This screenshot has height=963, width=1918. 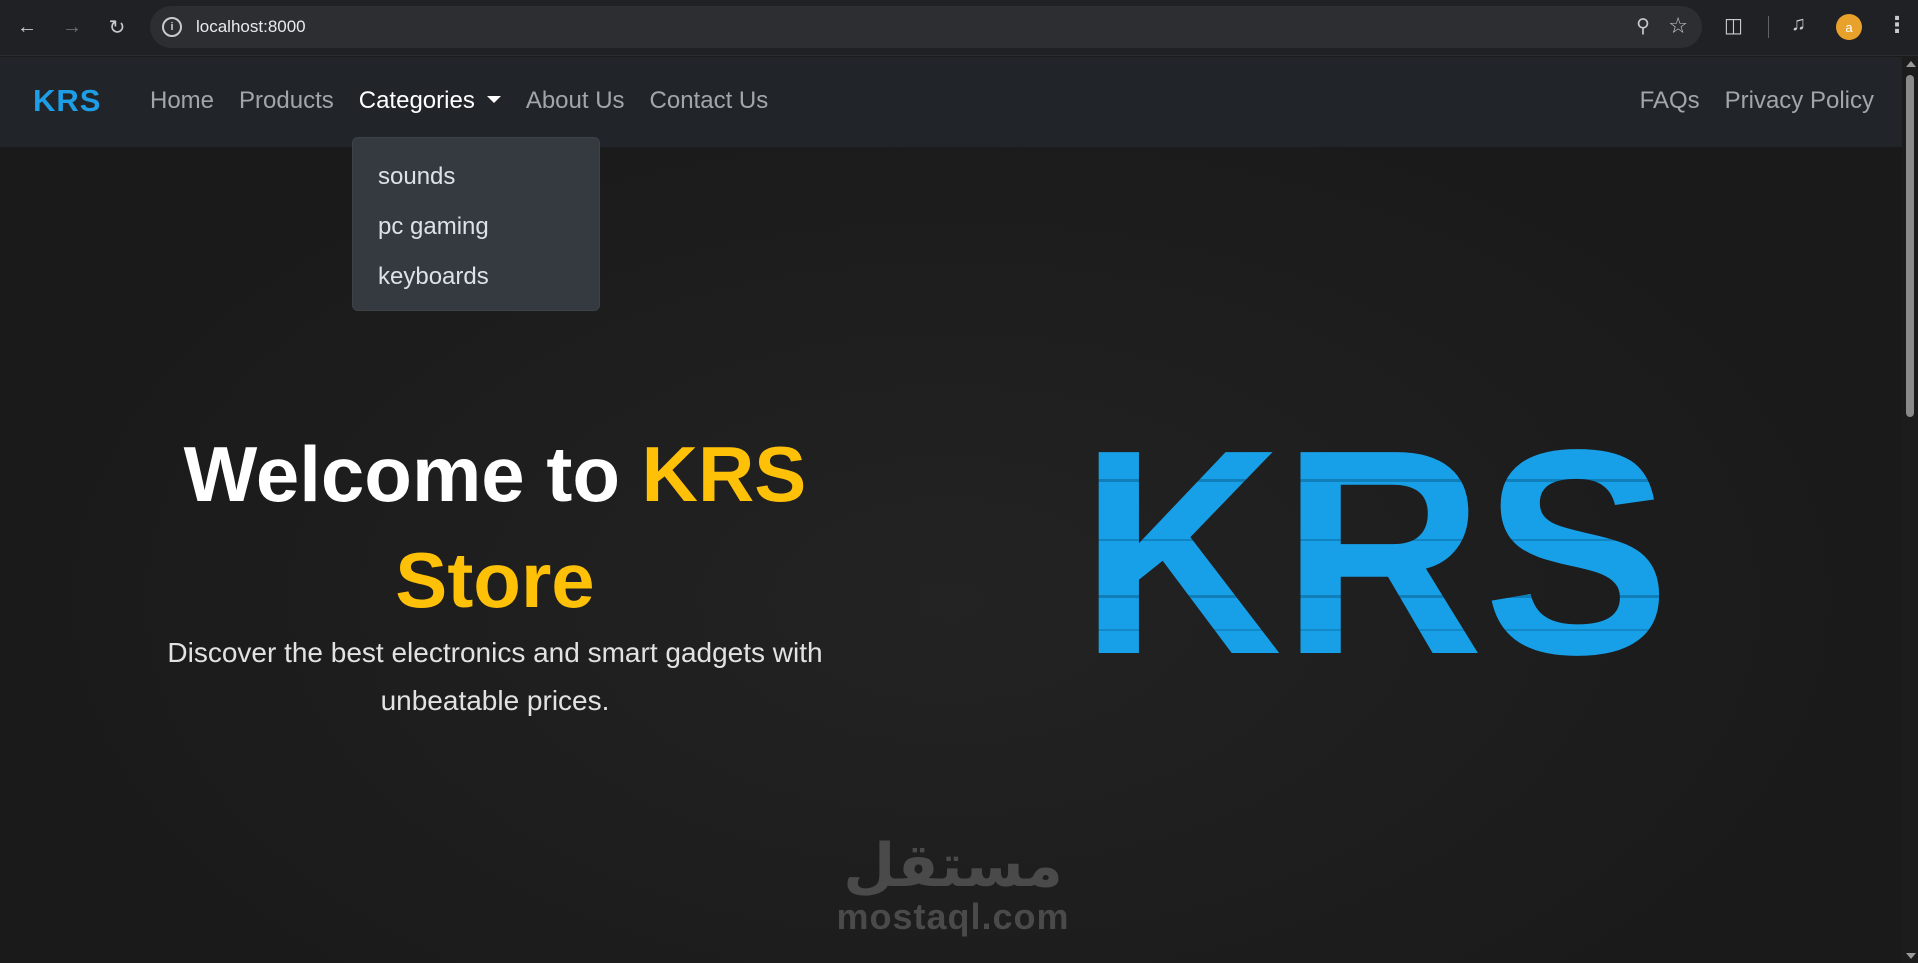 I want to click on url-text: localhost:8000, so click(x=251, y=27).